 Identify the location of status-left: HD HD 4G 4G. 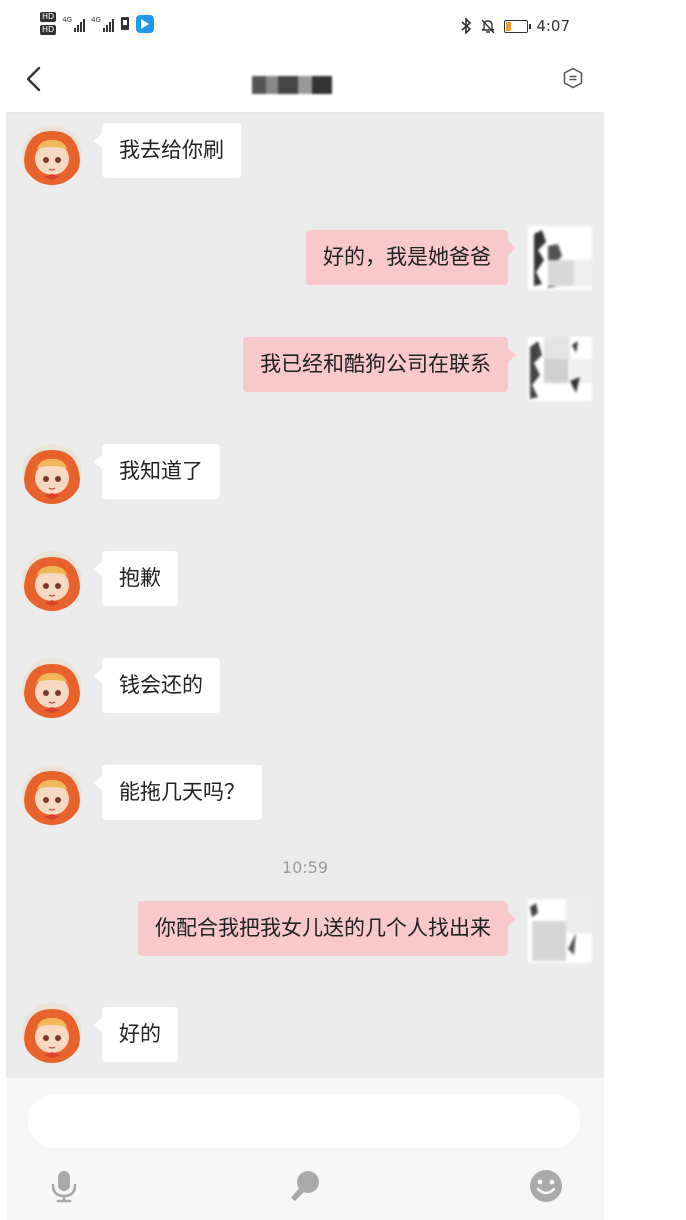
(97, 23).